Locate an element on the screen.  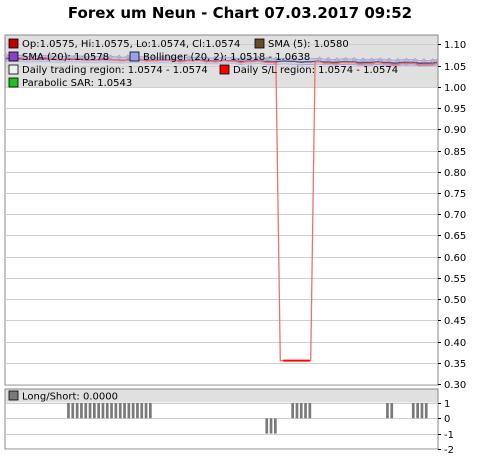
y-tick-label: 0.40 is located at coordinates (455, 343).